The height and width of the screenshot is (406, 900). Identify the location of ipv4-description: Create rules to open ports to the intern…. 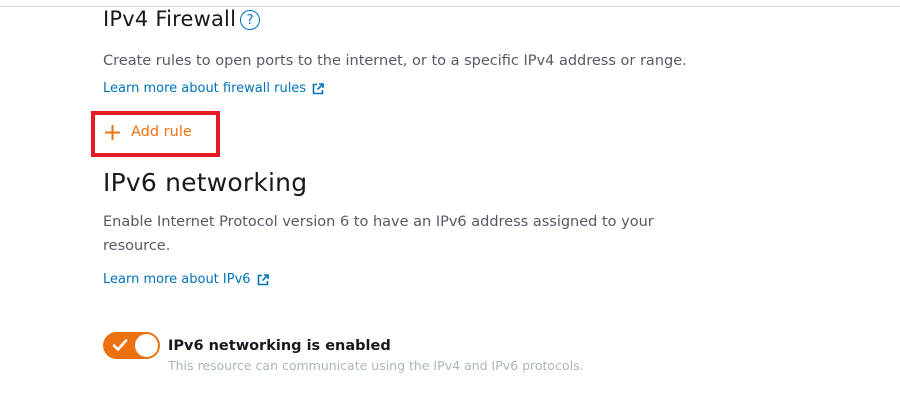
(395, 61).